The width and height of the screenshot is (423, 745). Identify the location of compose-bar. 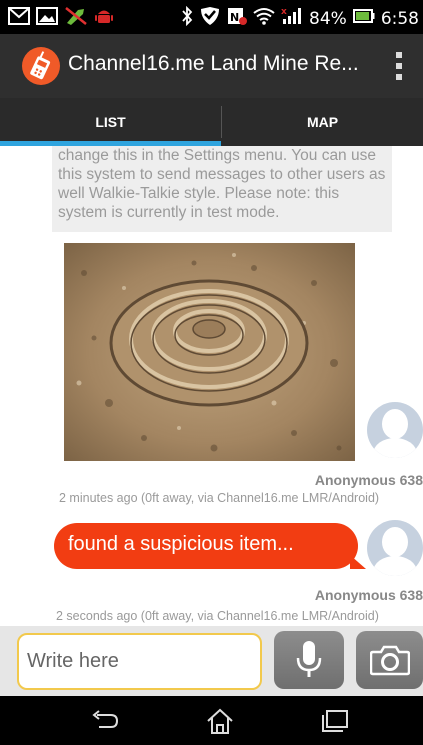
(211, 661).